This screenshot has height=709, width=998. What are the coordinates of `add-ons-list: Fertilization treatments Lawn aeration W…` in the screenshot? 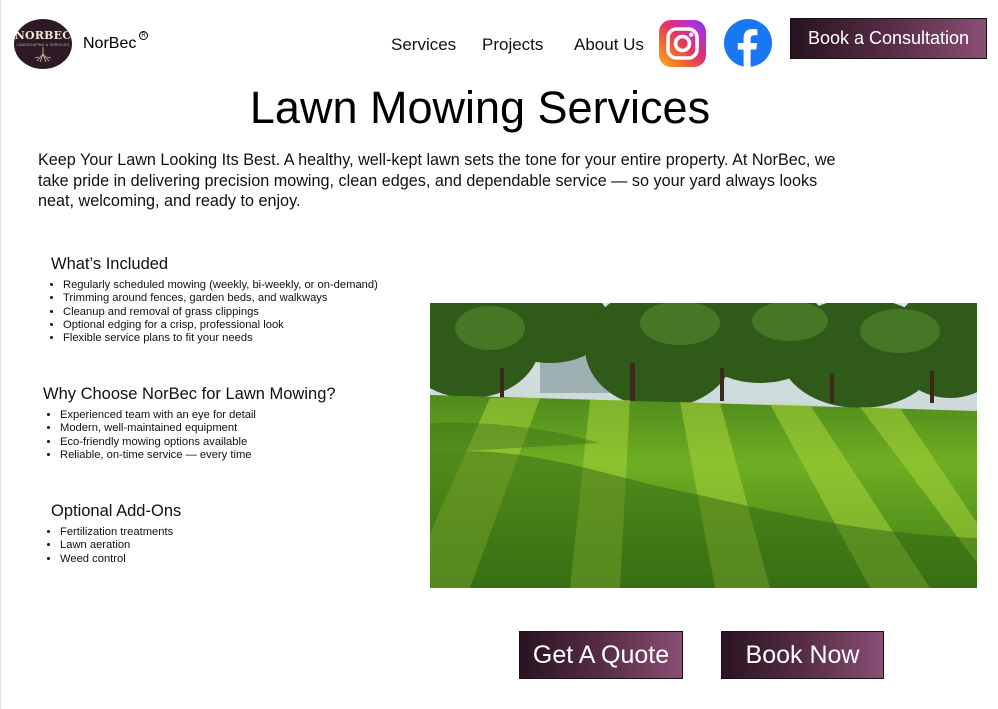 It's located at (106, 546).